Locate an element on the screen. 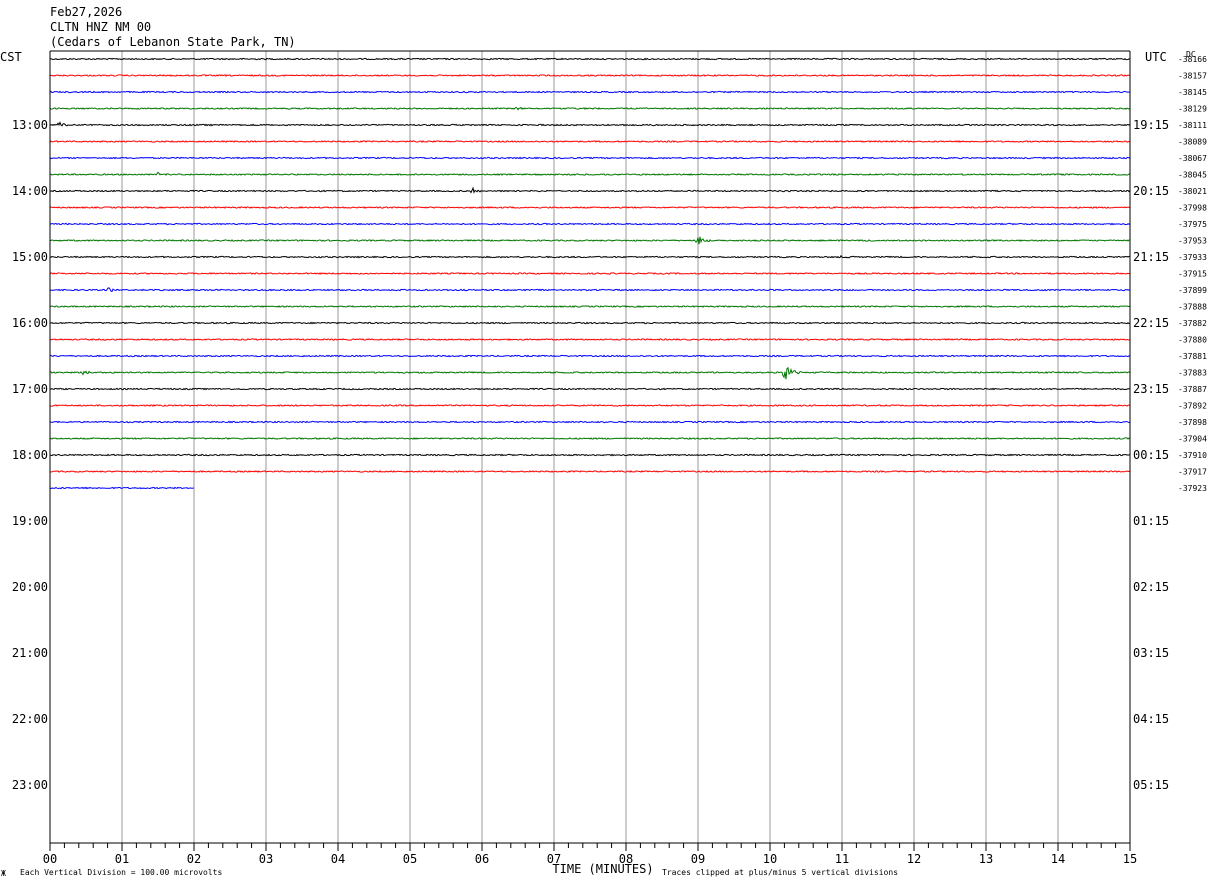 Image resolution: width=1210 pixels, height=886 pixels. x-tick-label-14: 14 is located at coordinates (1058, 859).